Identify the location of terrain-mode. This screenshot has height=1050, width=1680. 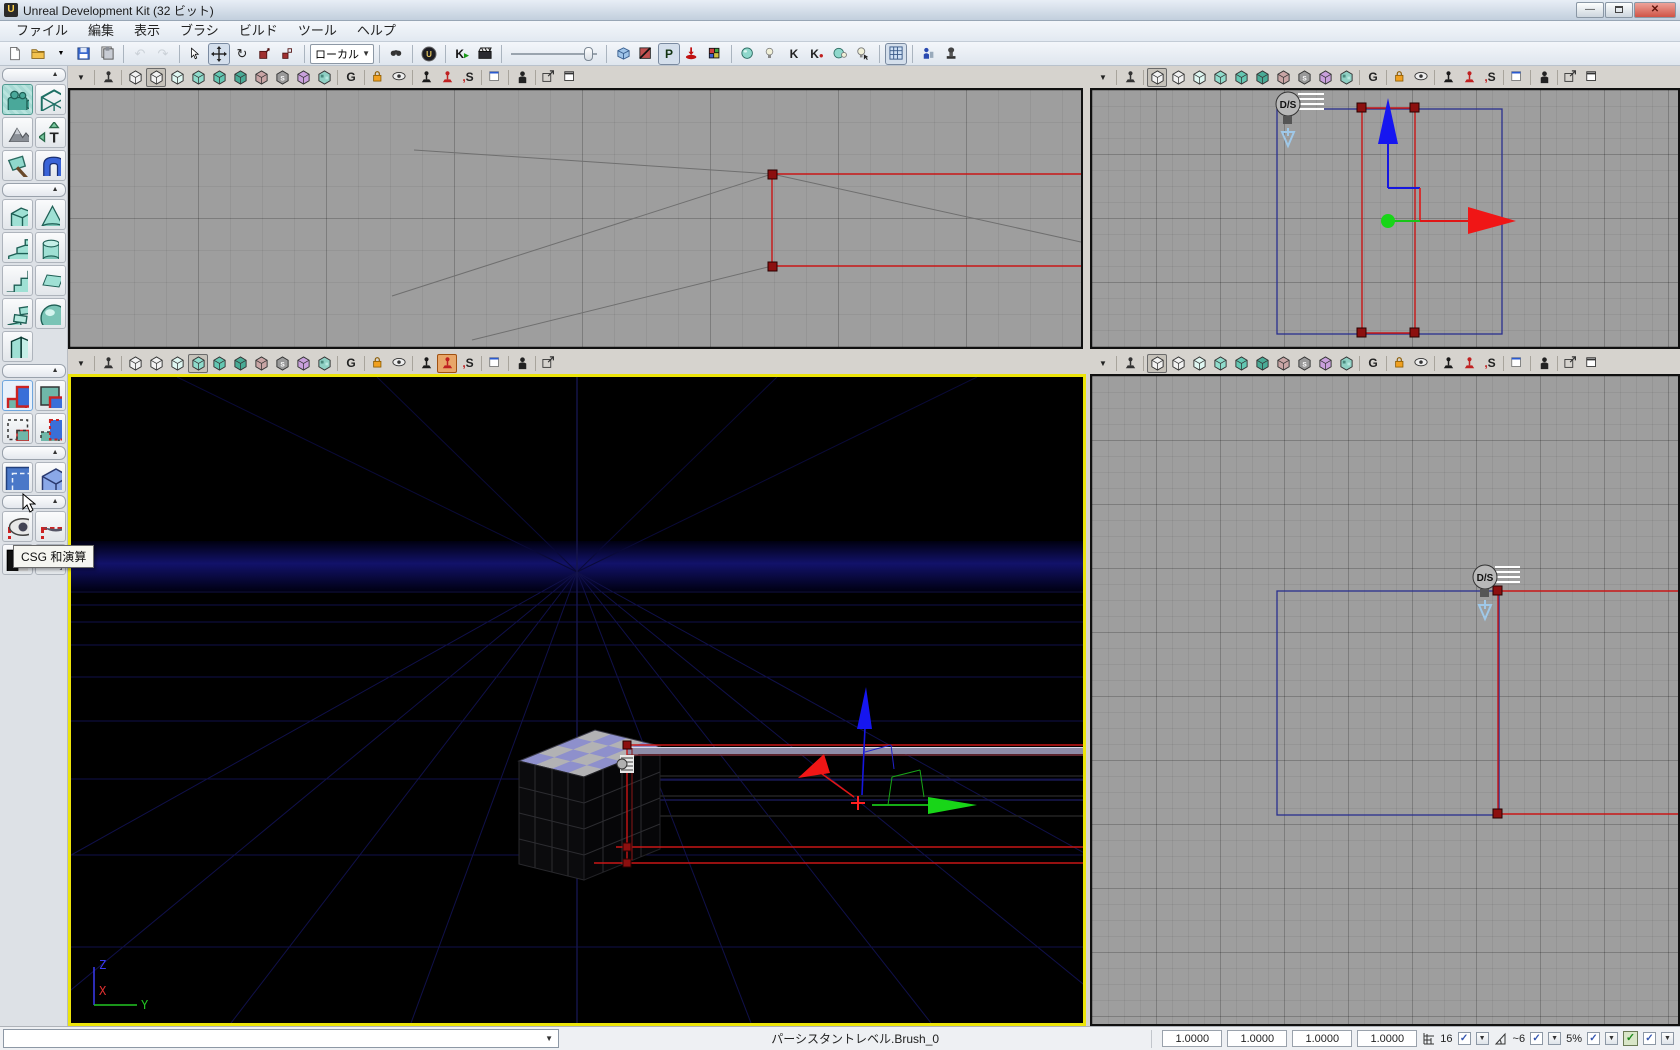
(17, 132).